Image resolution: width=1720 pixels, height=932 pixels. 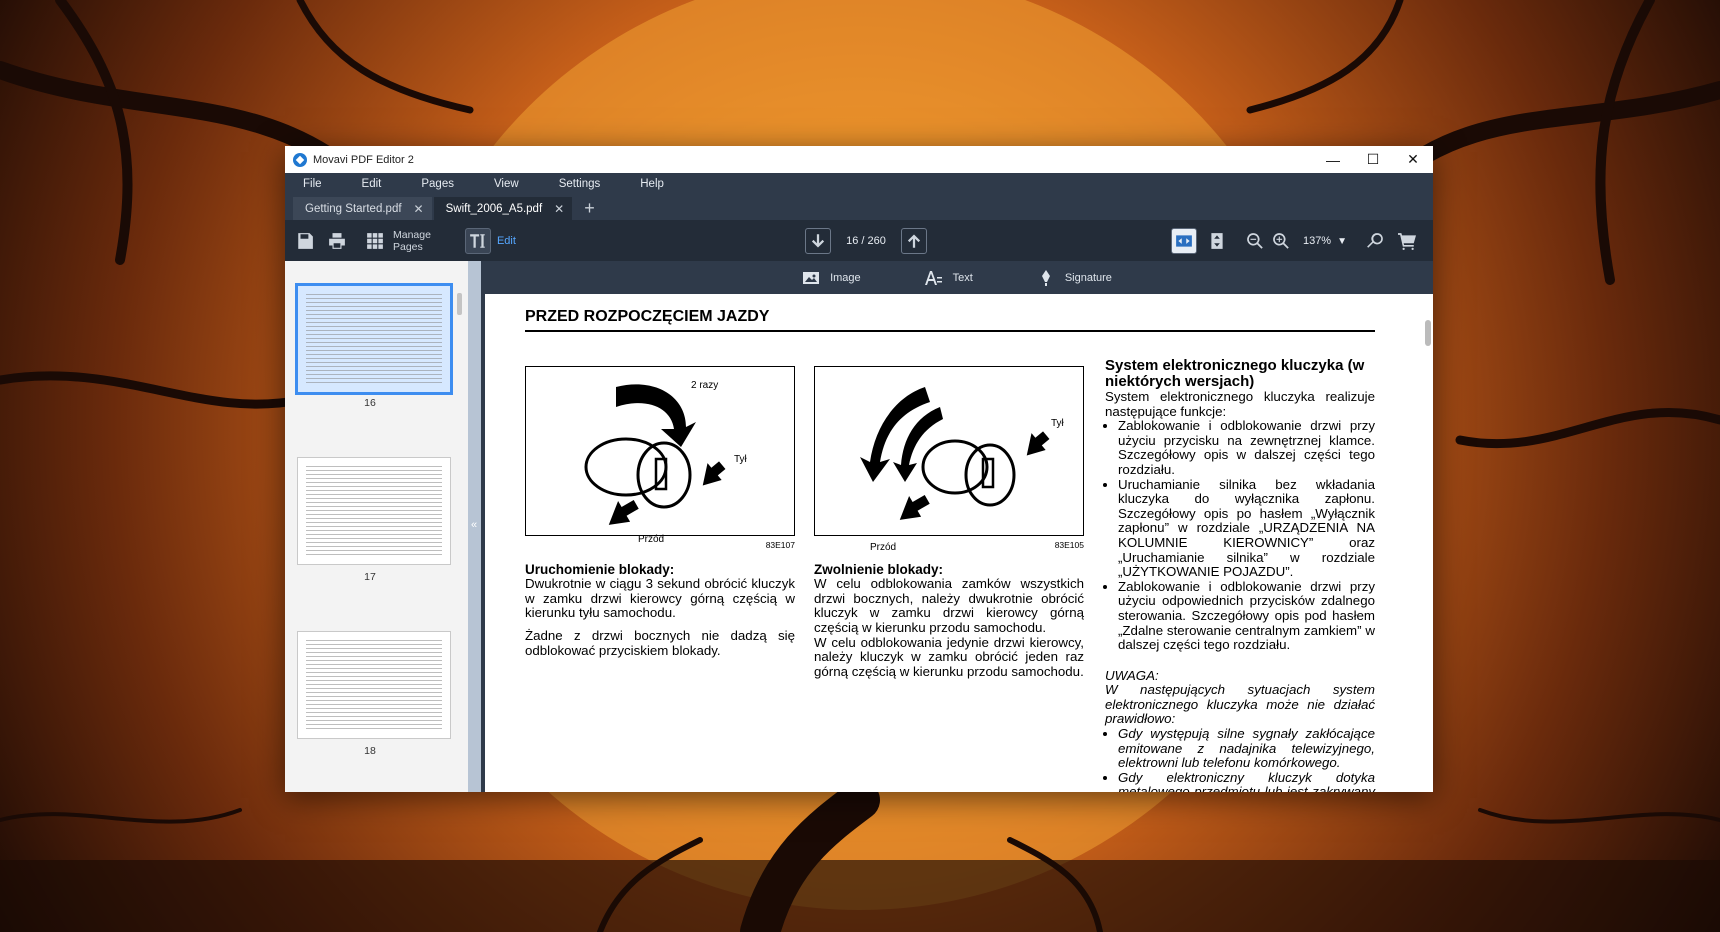 What do you see at coordinates (1088, 277) in the screenshot?
I see `signature-tool-label: Signature` at bounding box center [1088, 277].